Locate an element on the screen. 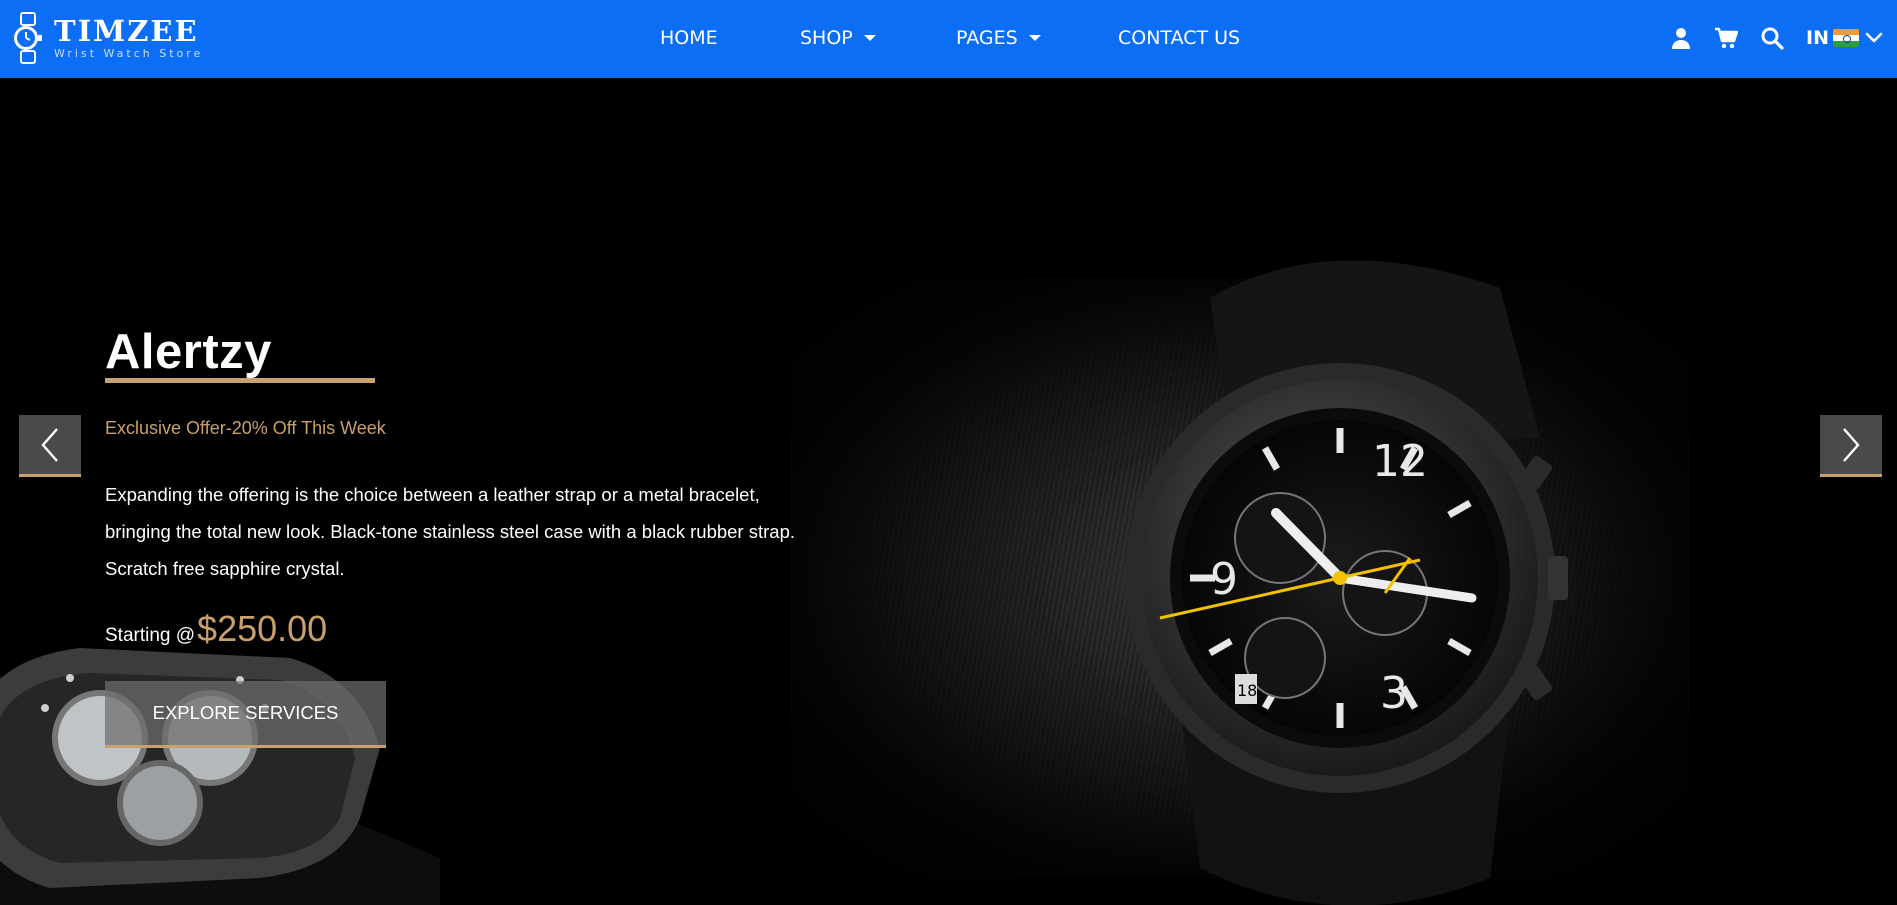 Image resolution: width=1897 pixels, height=905 pixels. language-code: IN is located at coordinates (1817, 38).